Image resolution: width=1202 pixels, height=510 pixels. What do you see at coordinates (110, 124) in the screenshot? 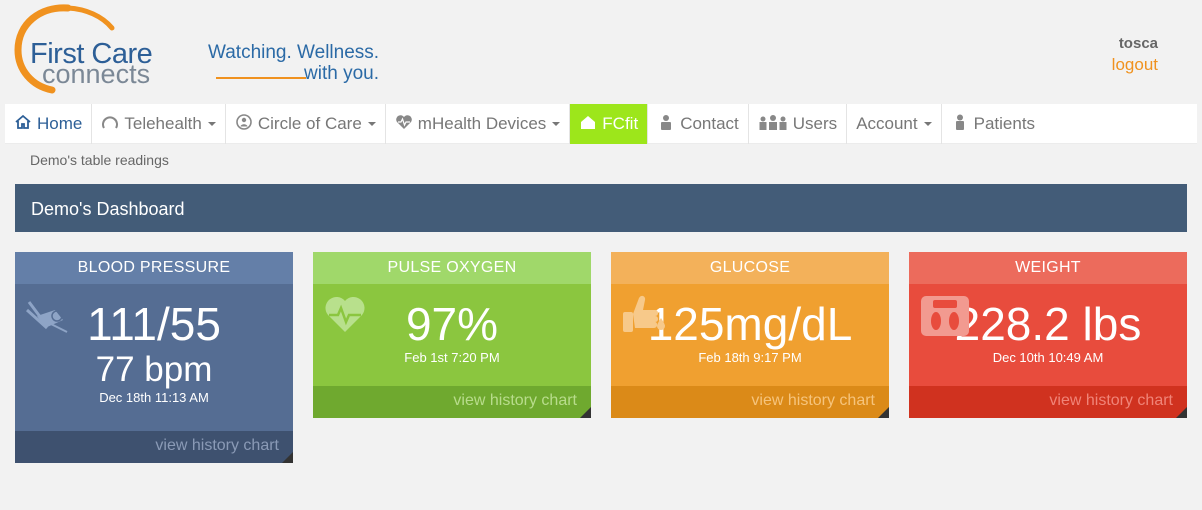
I see `telehealth-icon` at bounding box center [110, 124].